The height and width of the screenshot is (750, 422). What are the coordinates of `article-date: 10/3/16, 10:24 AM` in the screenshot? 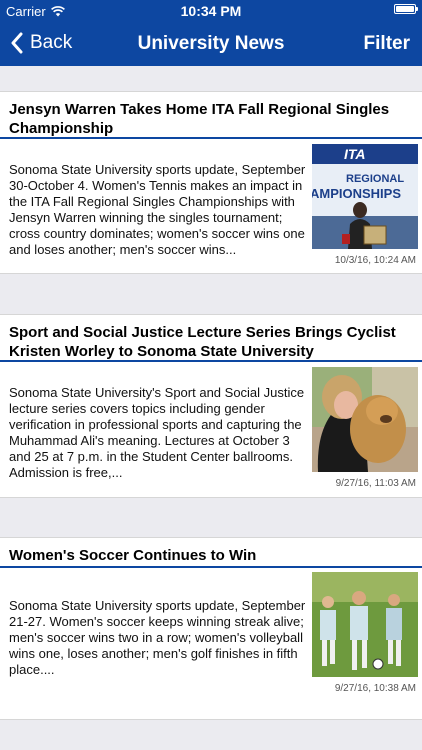 It's located at (375, 260).